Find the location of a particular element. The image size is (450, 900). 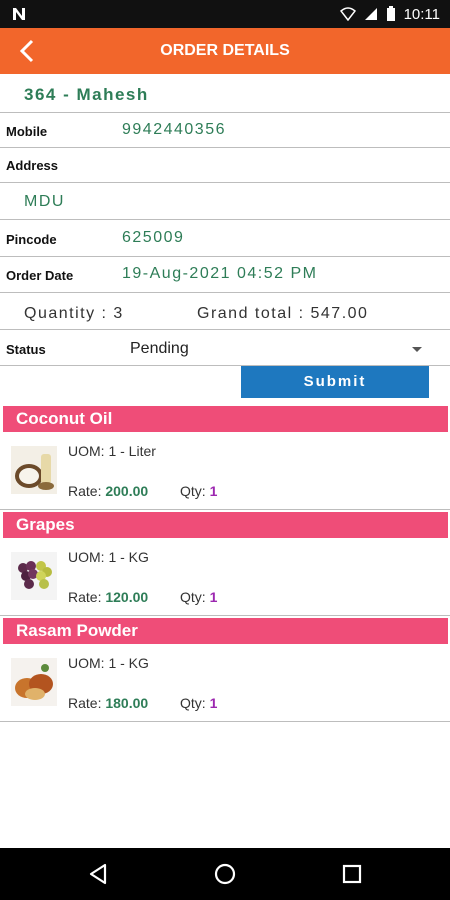

status-label: Status is located at coordinates (26, 349).